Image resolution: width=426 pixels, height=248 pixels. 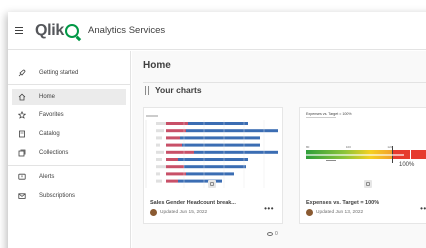 What do you see at coordinates (147, 90) in the screenshot?
I see `drag-handle-icon` at bounding box center [147, 90].